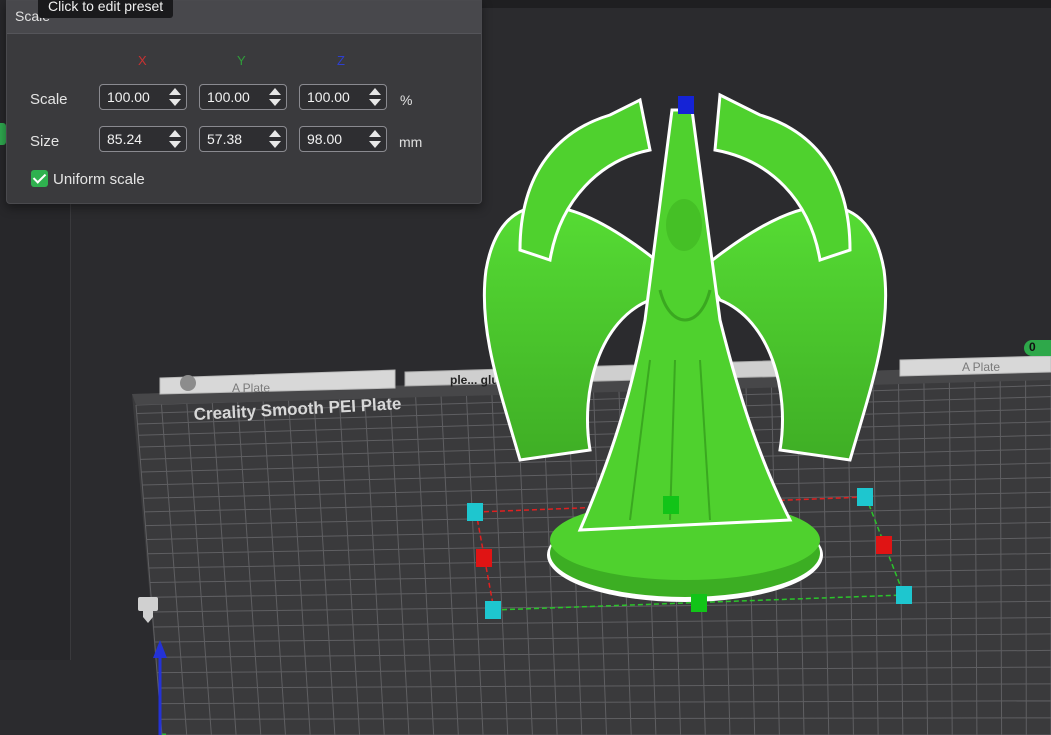 The width and height of the screenshot is (1051, 735). What do you see at coordinates (142, 60) in the screenshot?
I see `axis-label-x: X` at bounding box center [142, 60].